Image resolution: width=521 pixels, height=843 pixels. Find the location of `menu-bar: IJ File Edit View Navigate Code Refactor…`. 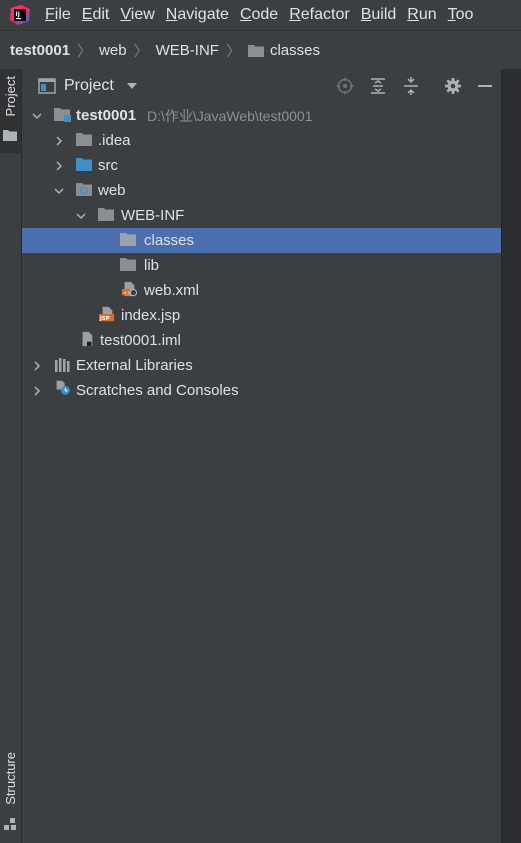

menu-bar: IJ File Edit View Navigate Code Refactor… is located at coordinates (260, 15).